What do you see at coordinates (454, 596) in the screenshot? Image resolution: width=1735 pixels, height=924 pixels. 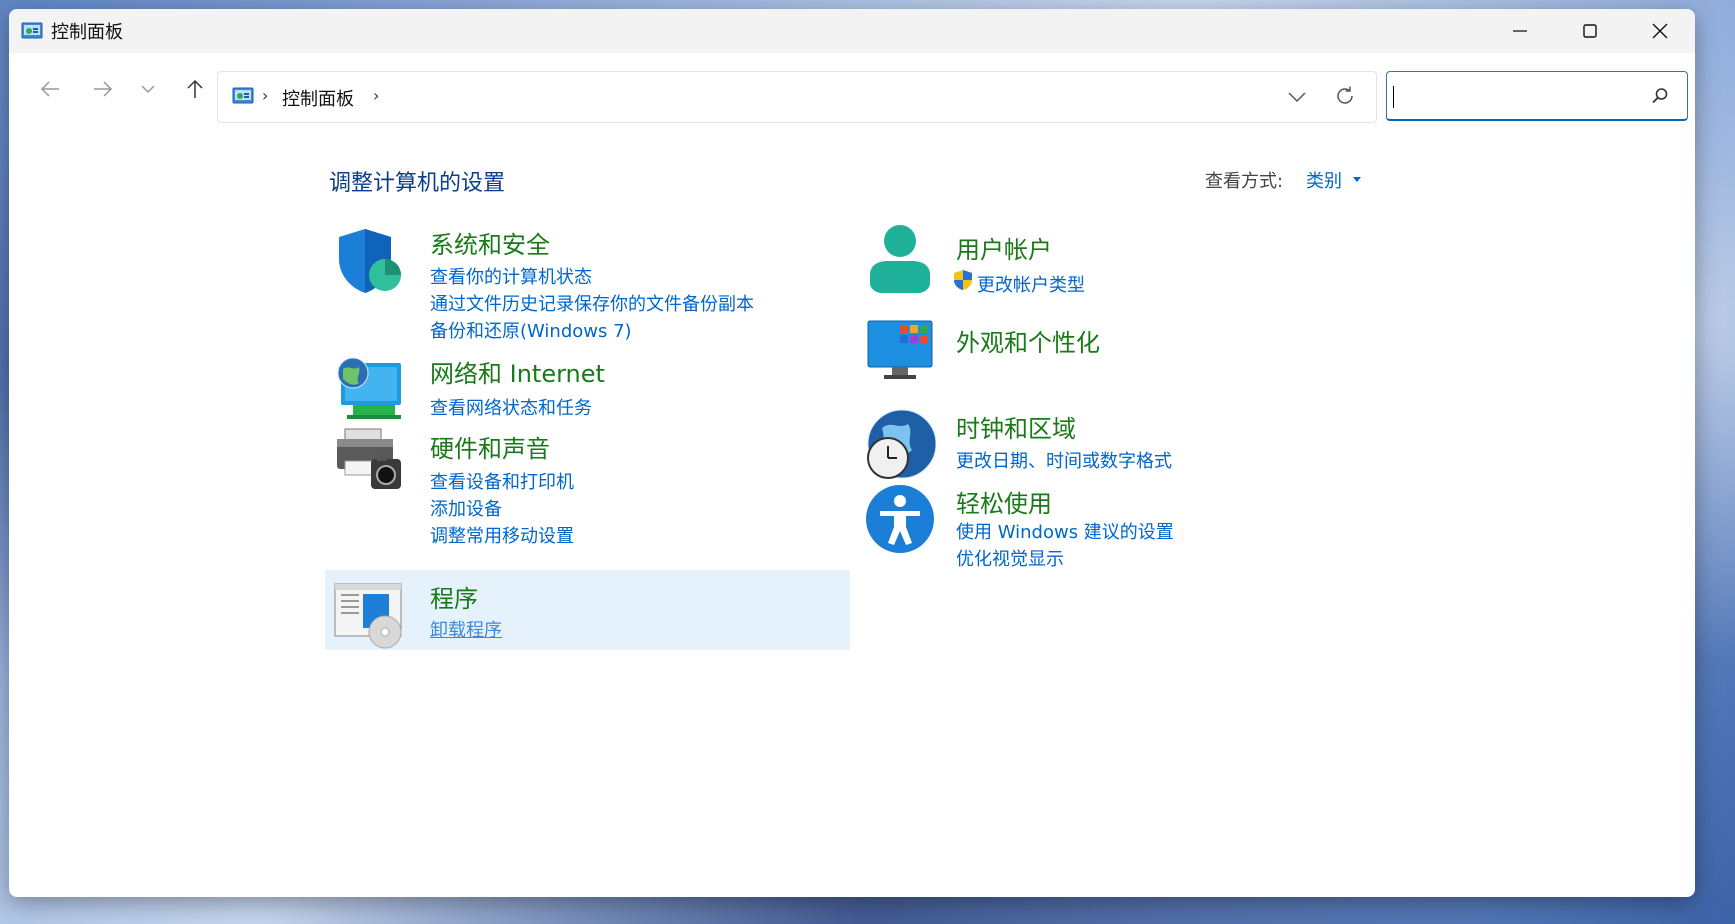 I see `category-title-programs: 程序` at bounding box center [454, 596].